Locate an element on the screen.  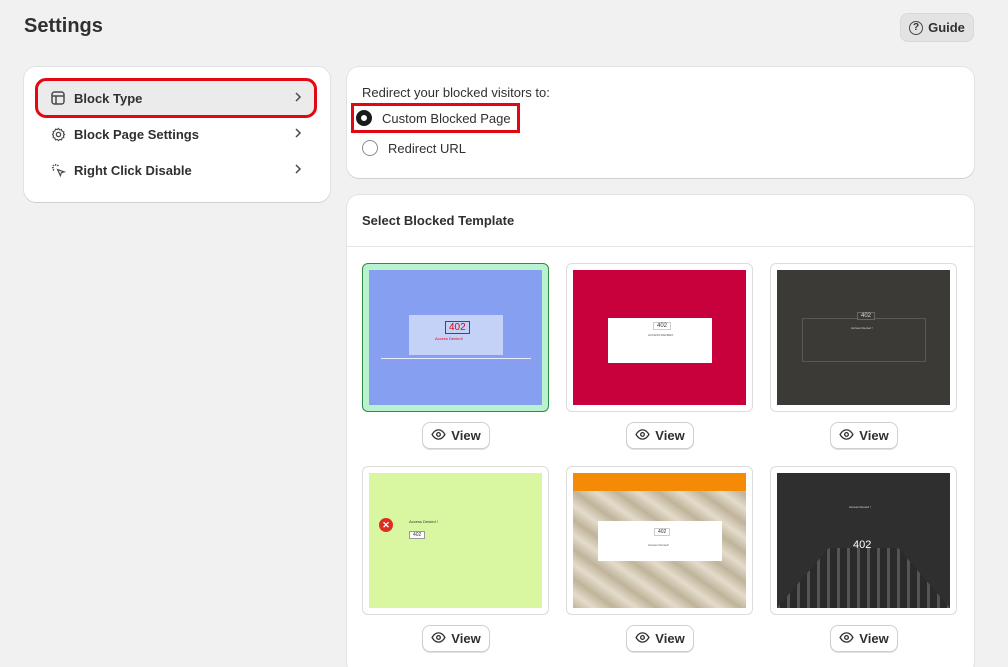
radio-label: Custom Blocked Page is located at coordinates (446, 118).